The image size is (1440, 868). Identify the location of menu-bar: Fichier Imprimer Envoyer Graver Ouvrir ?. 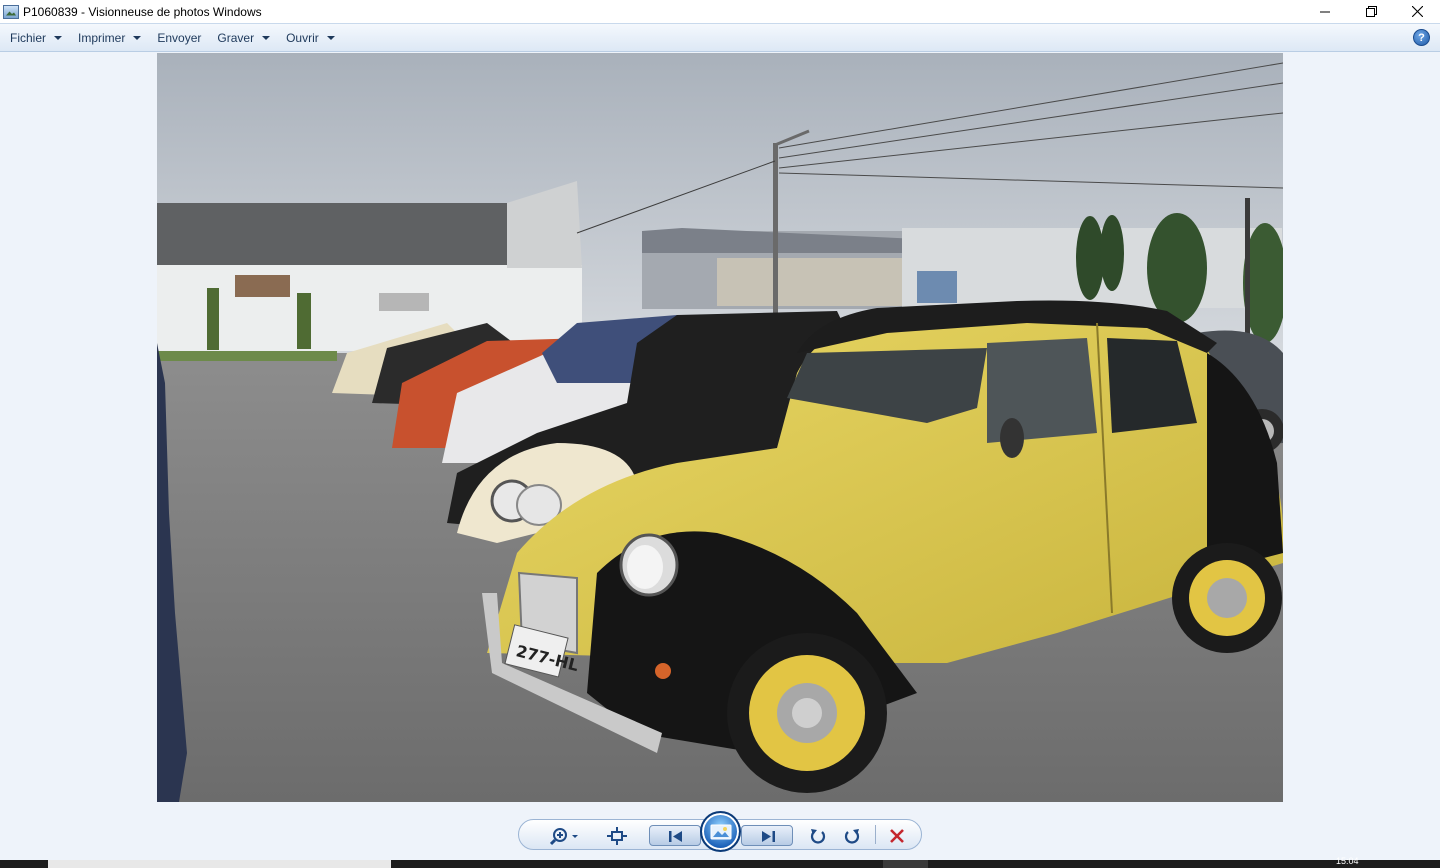
(720, 37).